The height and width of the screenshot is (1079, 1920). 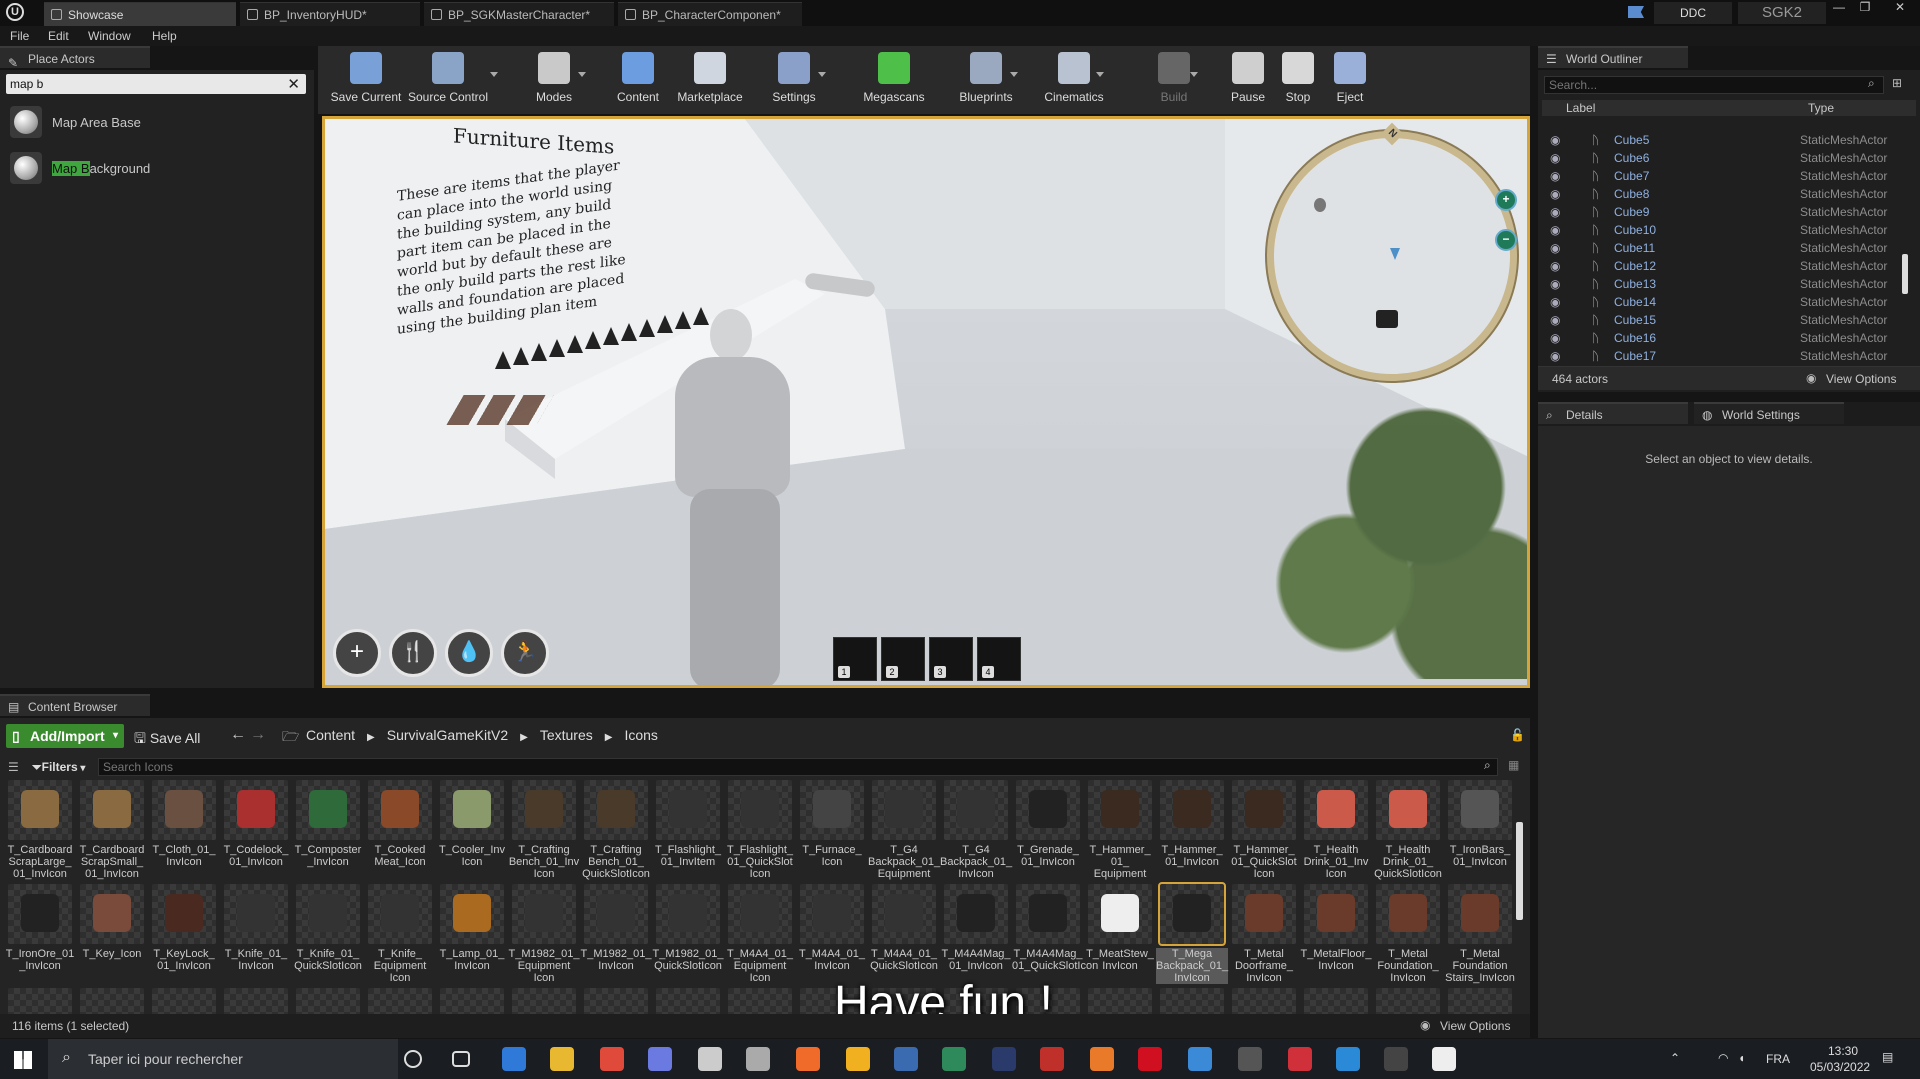 I want to click on add-import-button: ▯ Add/Import ▾, so click(x=65, y=736).